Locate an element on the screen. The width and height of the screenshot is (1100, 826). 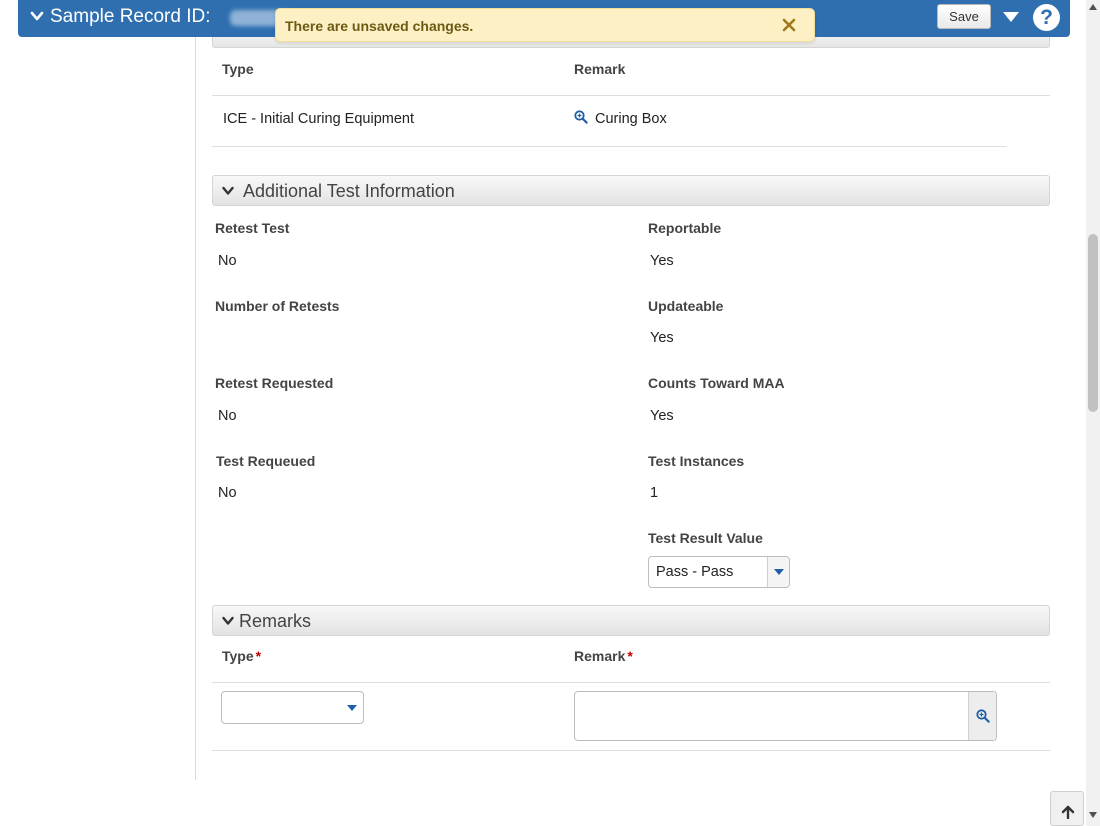
remarks-remark-label: Remark is located at coordinates (600, 656).